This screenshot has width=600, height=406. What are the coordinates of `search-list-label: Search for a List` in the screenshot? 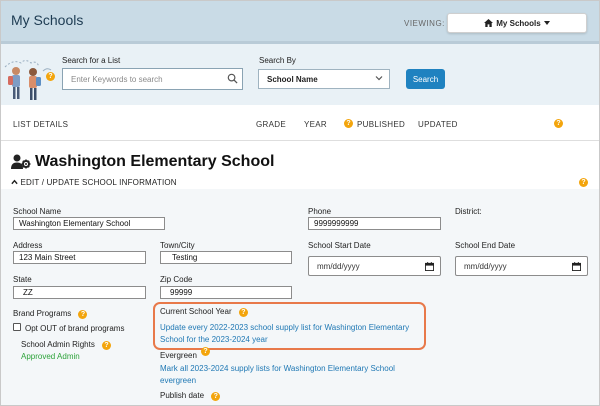 It's located at (91, 60).